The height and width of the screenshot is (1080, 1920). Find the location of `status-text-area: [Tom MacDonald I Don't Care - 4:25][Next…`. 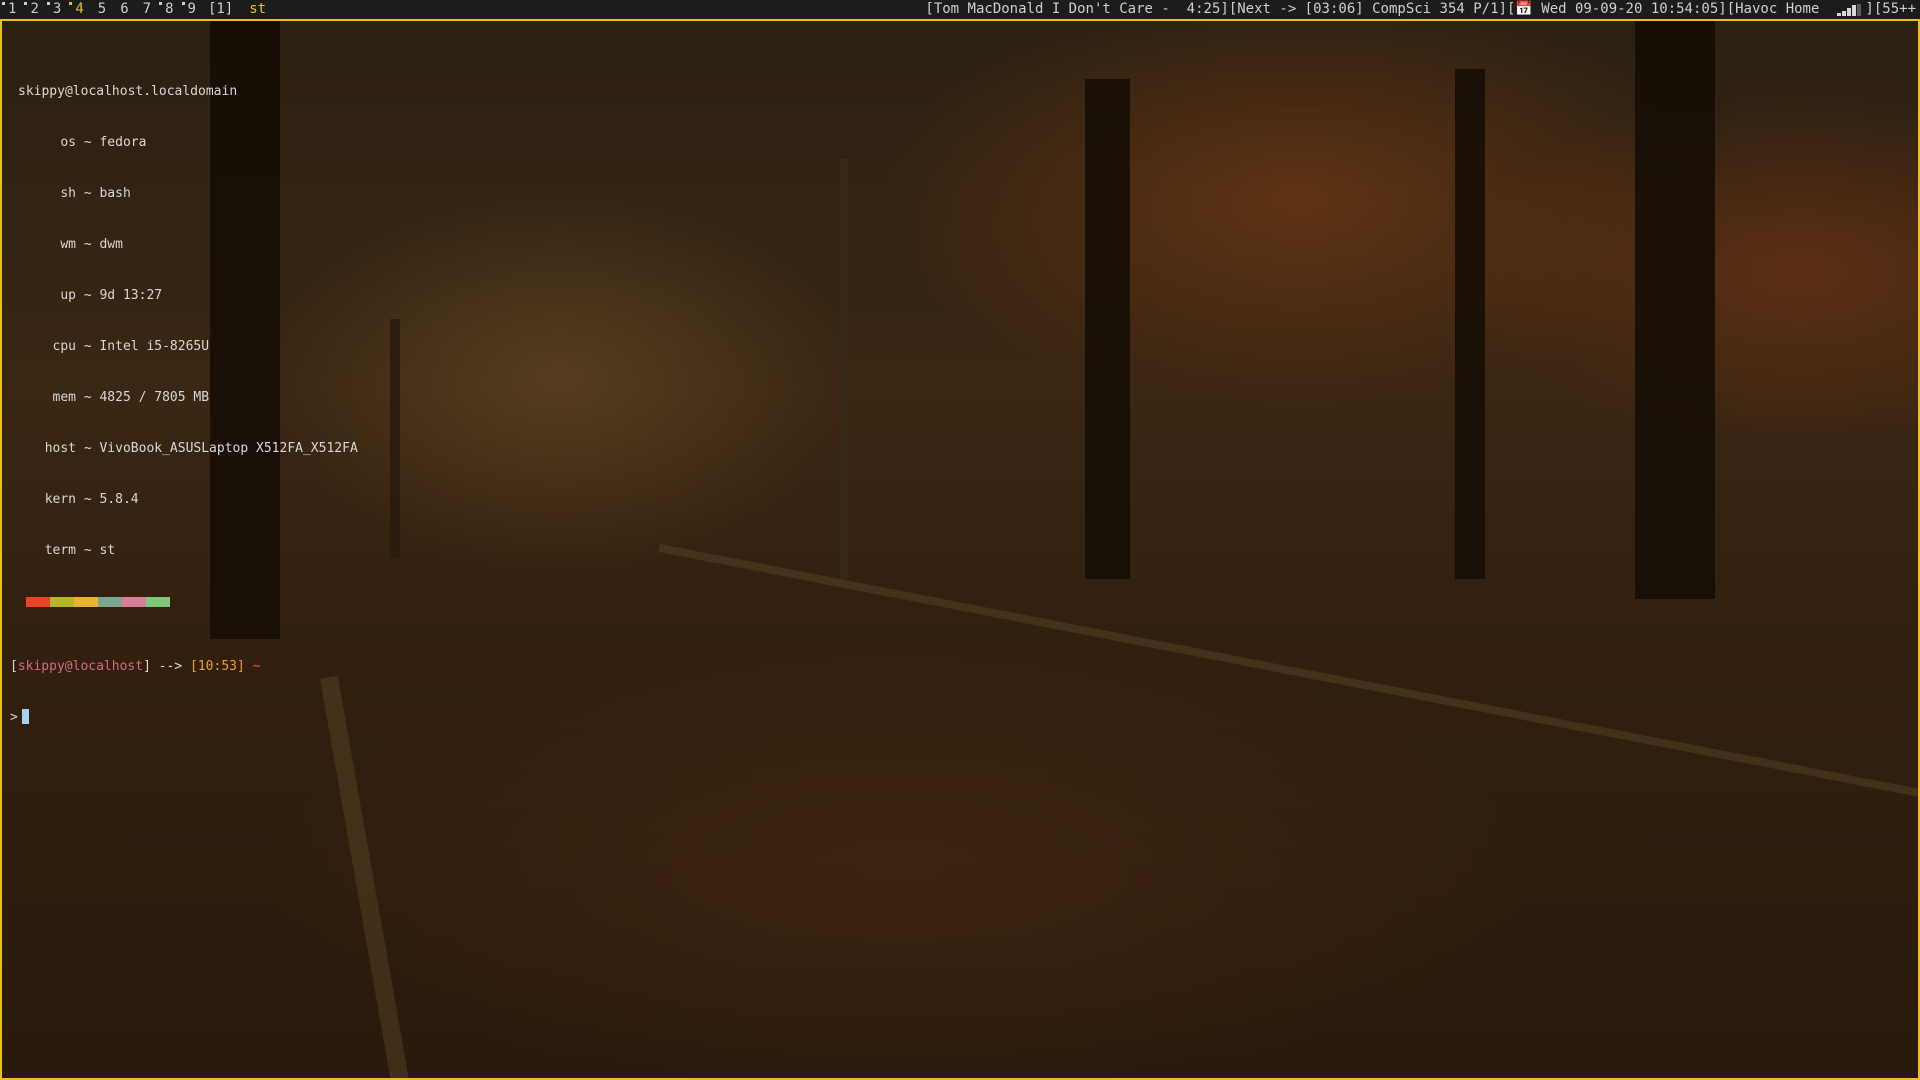

status-text-area: [Tom MacDonald I Don't Care - 4:25][Next… is located at coordinates (1420, 9).